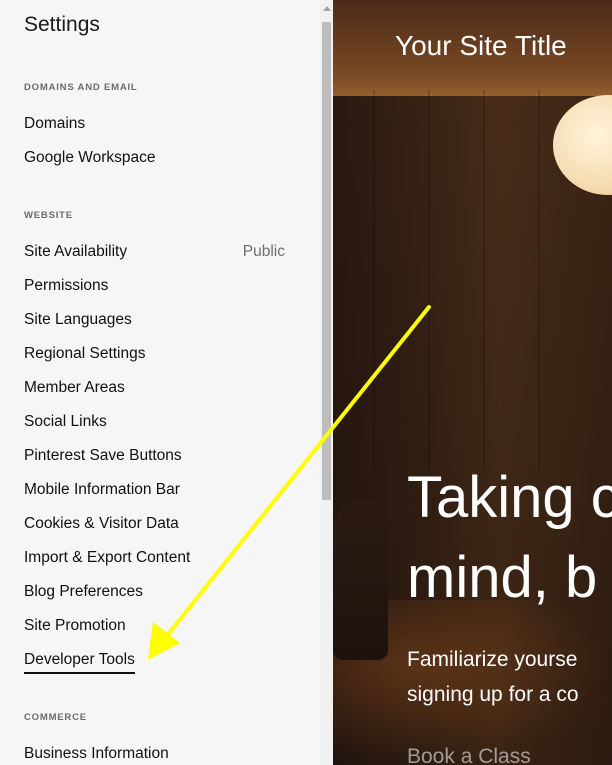 The height and width of the screenshot is (765, 612). Describe the element at coordinates (81, 87) in the screenshot. I see `section-header-domains-and-email: DOMAINS AND EMAIL` at that location.